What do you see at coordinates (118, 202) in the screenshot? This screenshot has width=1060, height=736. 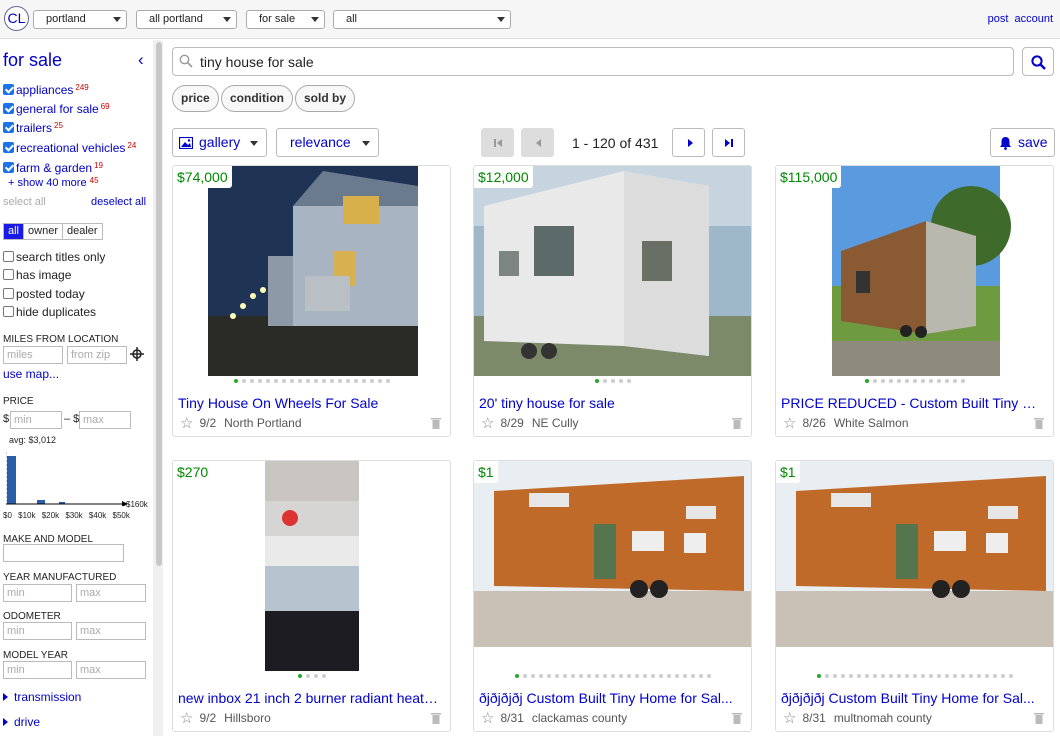 I see `deselect-all-link: deselect all` at bounding box center [118, 202].